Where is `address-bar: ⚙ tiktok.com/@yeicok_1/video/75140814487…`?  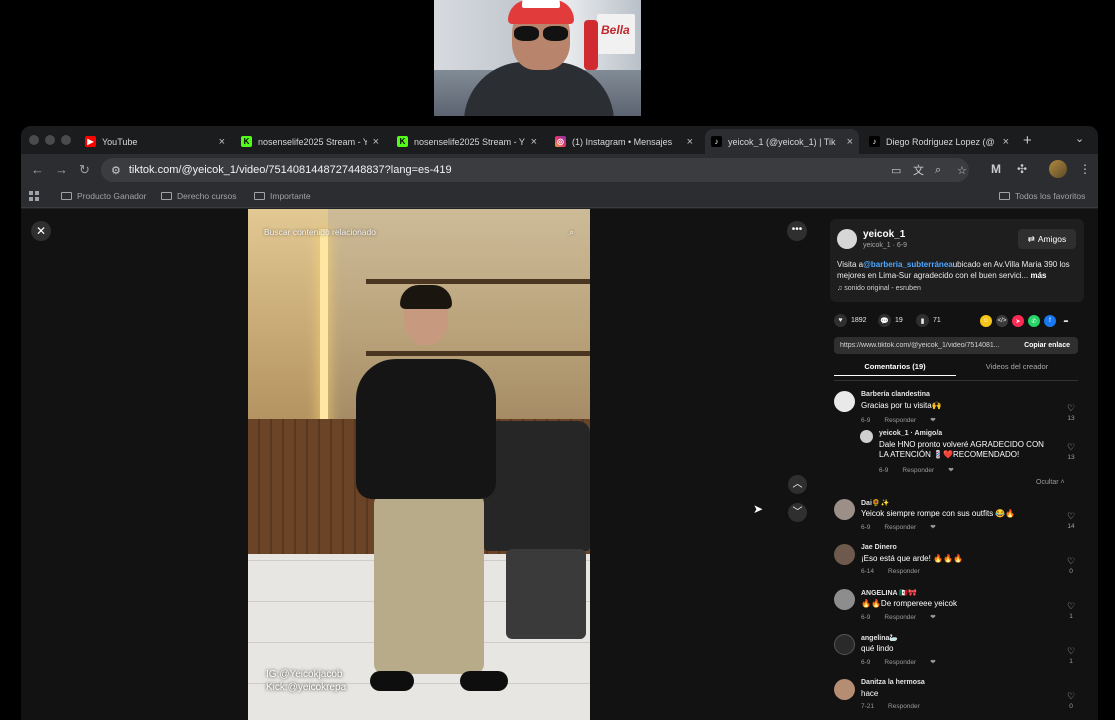
address-bar: ⚙ tiktok.com/@yeicok_1/video/75140814487… is located at coordinates (535, 170).